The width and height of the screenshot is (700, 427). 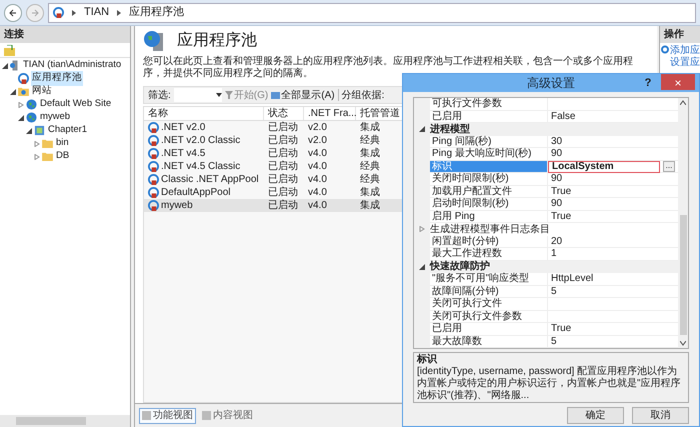 I want to click on view-icon, so click(x=206, y=415).